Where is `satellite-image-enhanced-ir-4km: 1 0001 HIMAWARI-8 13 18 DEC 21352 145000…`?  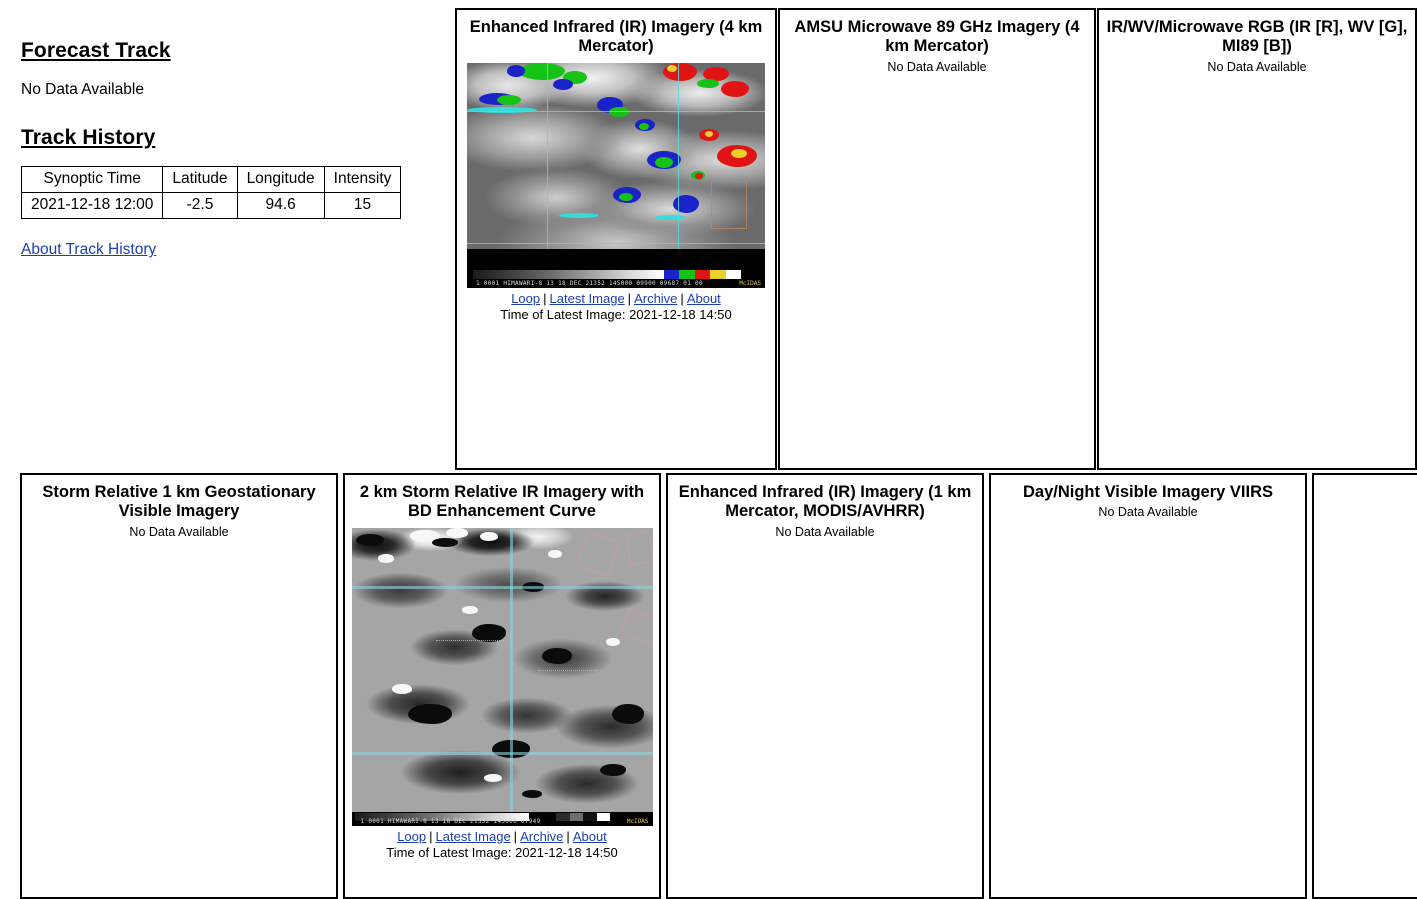
satellite-image-enhanced-ir-4km: 1 0001 HIMAWARI-8 13 18 DEC 21352 145000… is located at coordinates (616, 175).